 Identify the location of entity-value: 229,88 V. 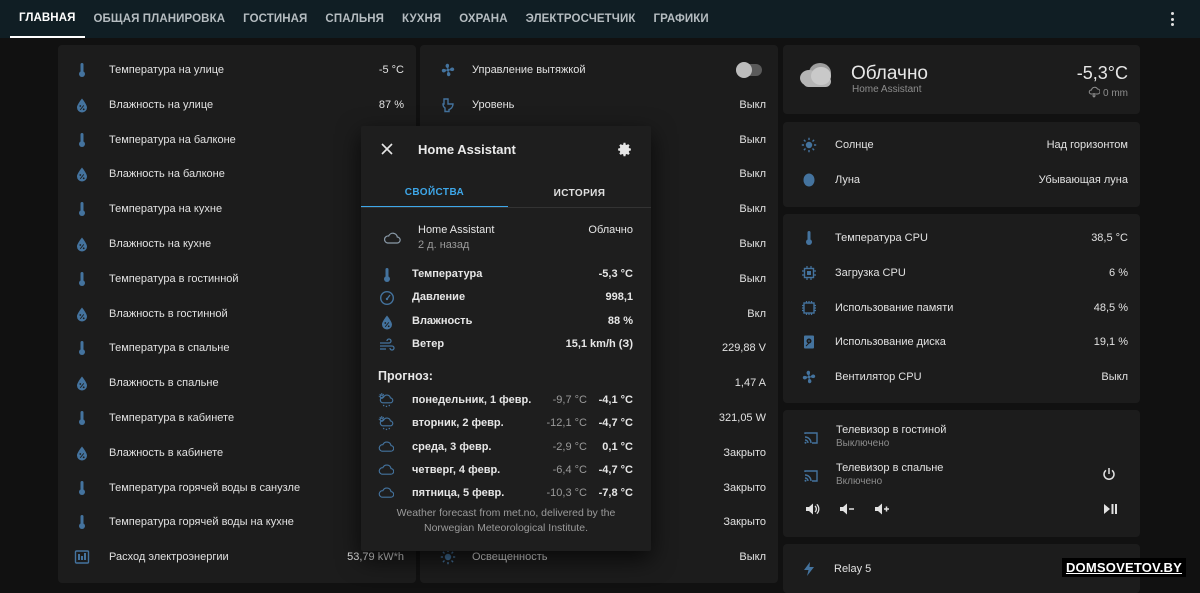
(743, 348).